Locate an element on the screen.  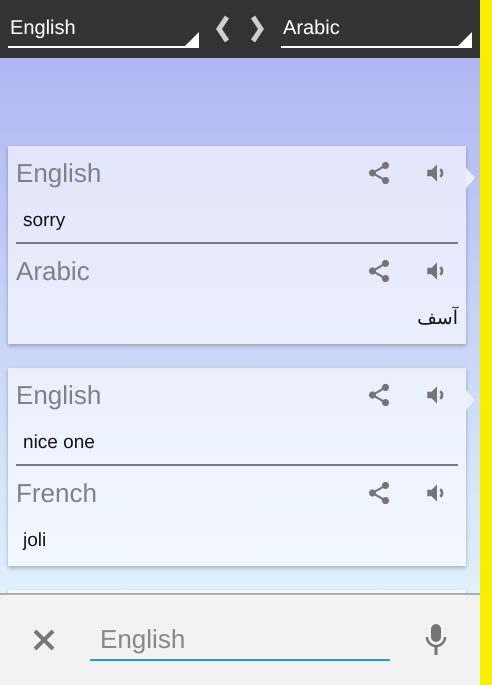
language-dropdown: Arabic is located at coordinates (376, 29).